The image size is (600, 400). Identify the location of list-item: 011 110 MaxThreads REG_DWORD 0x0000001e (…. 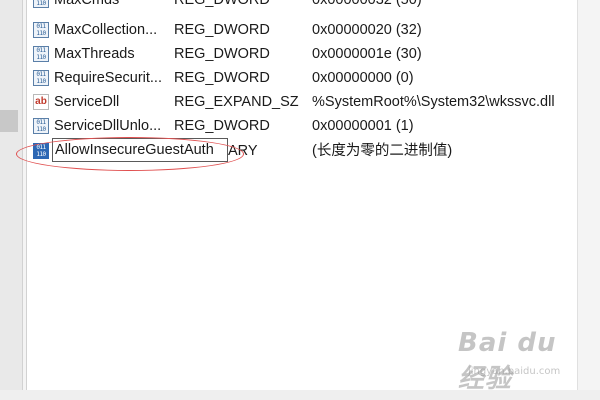
(302, 54).